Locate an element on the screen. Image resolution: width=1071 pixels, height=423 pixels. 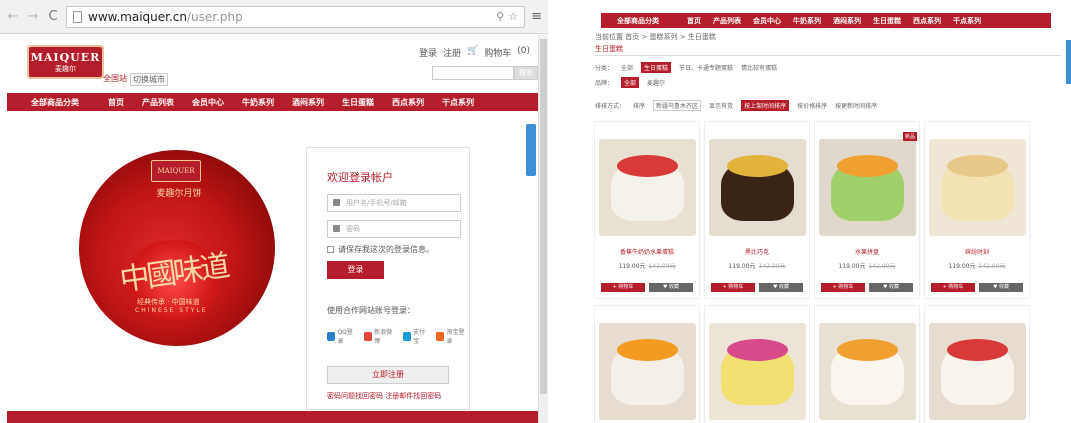
nav-item-wine: 酒闷系列 is located at coordinates (308, 102).